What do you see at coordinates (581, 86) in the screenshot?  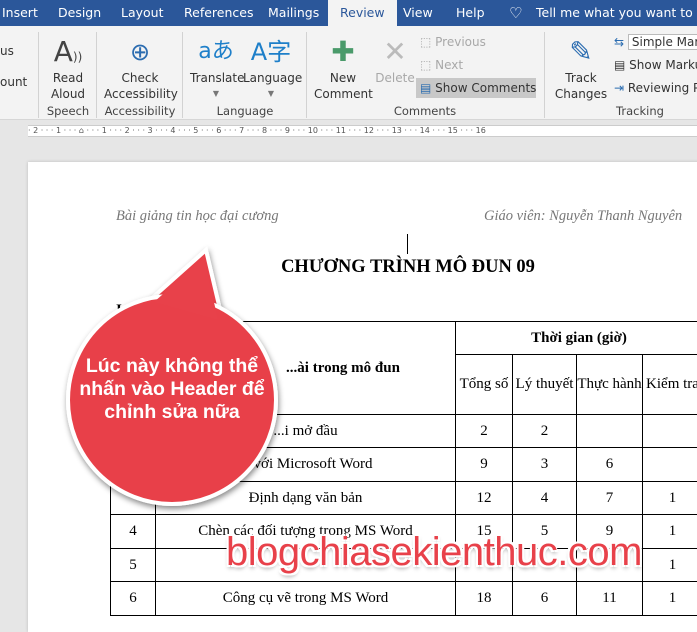 I see `track-changes-label: Track Changes` at bounding box center [581, 86].